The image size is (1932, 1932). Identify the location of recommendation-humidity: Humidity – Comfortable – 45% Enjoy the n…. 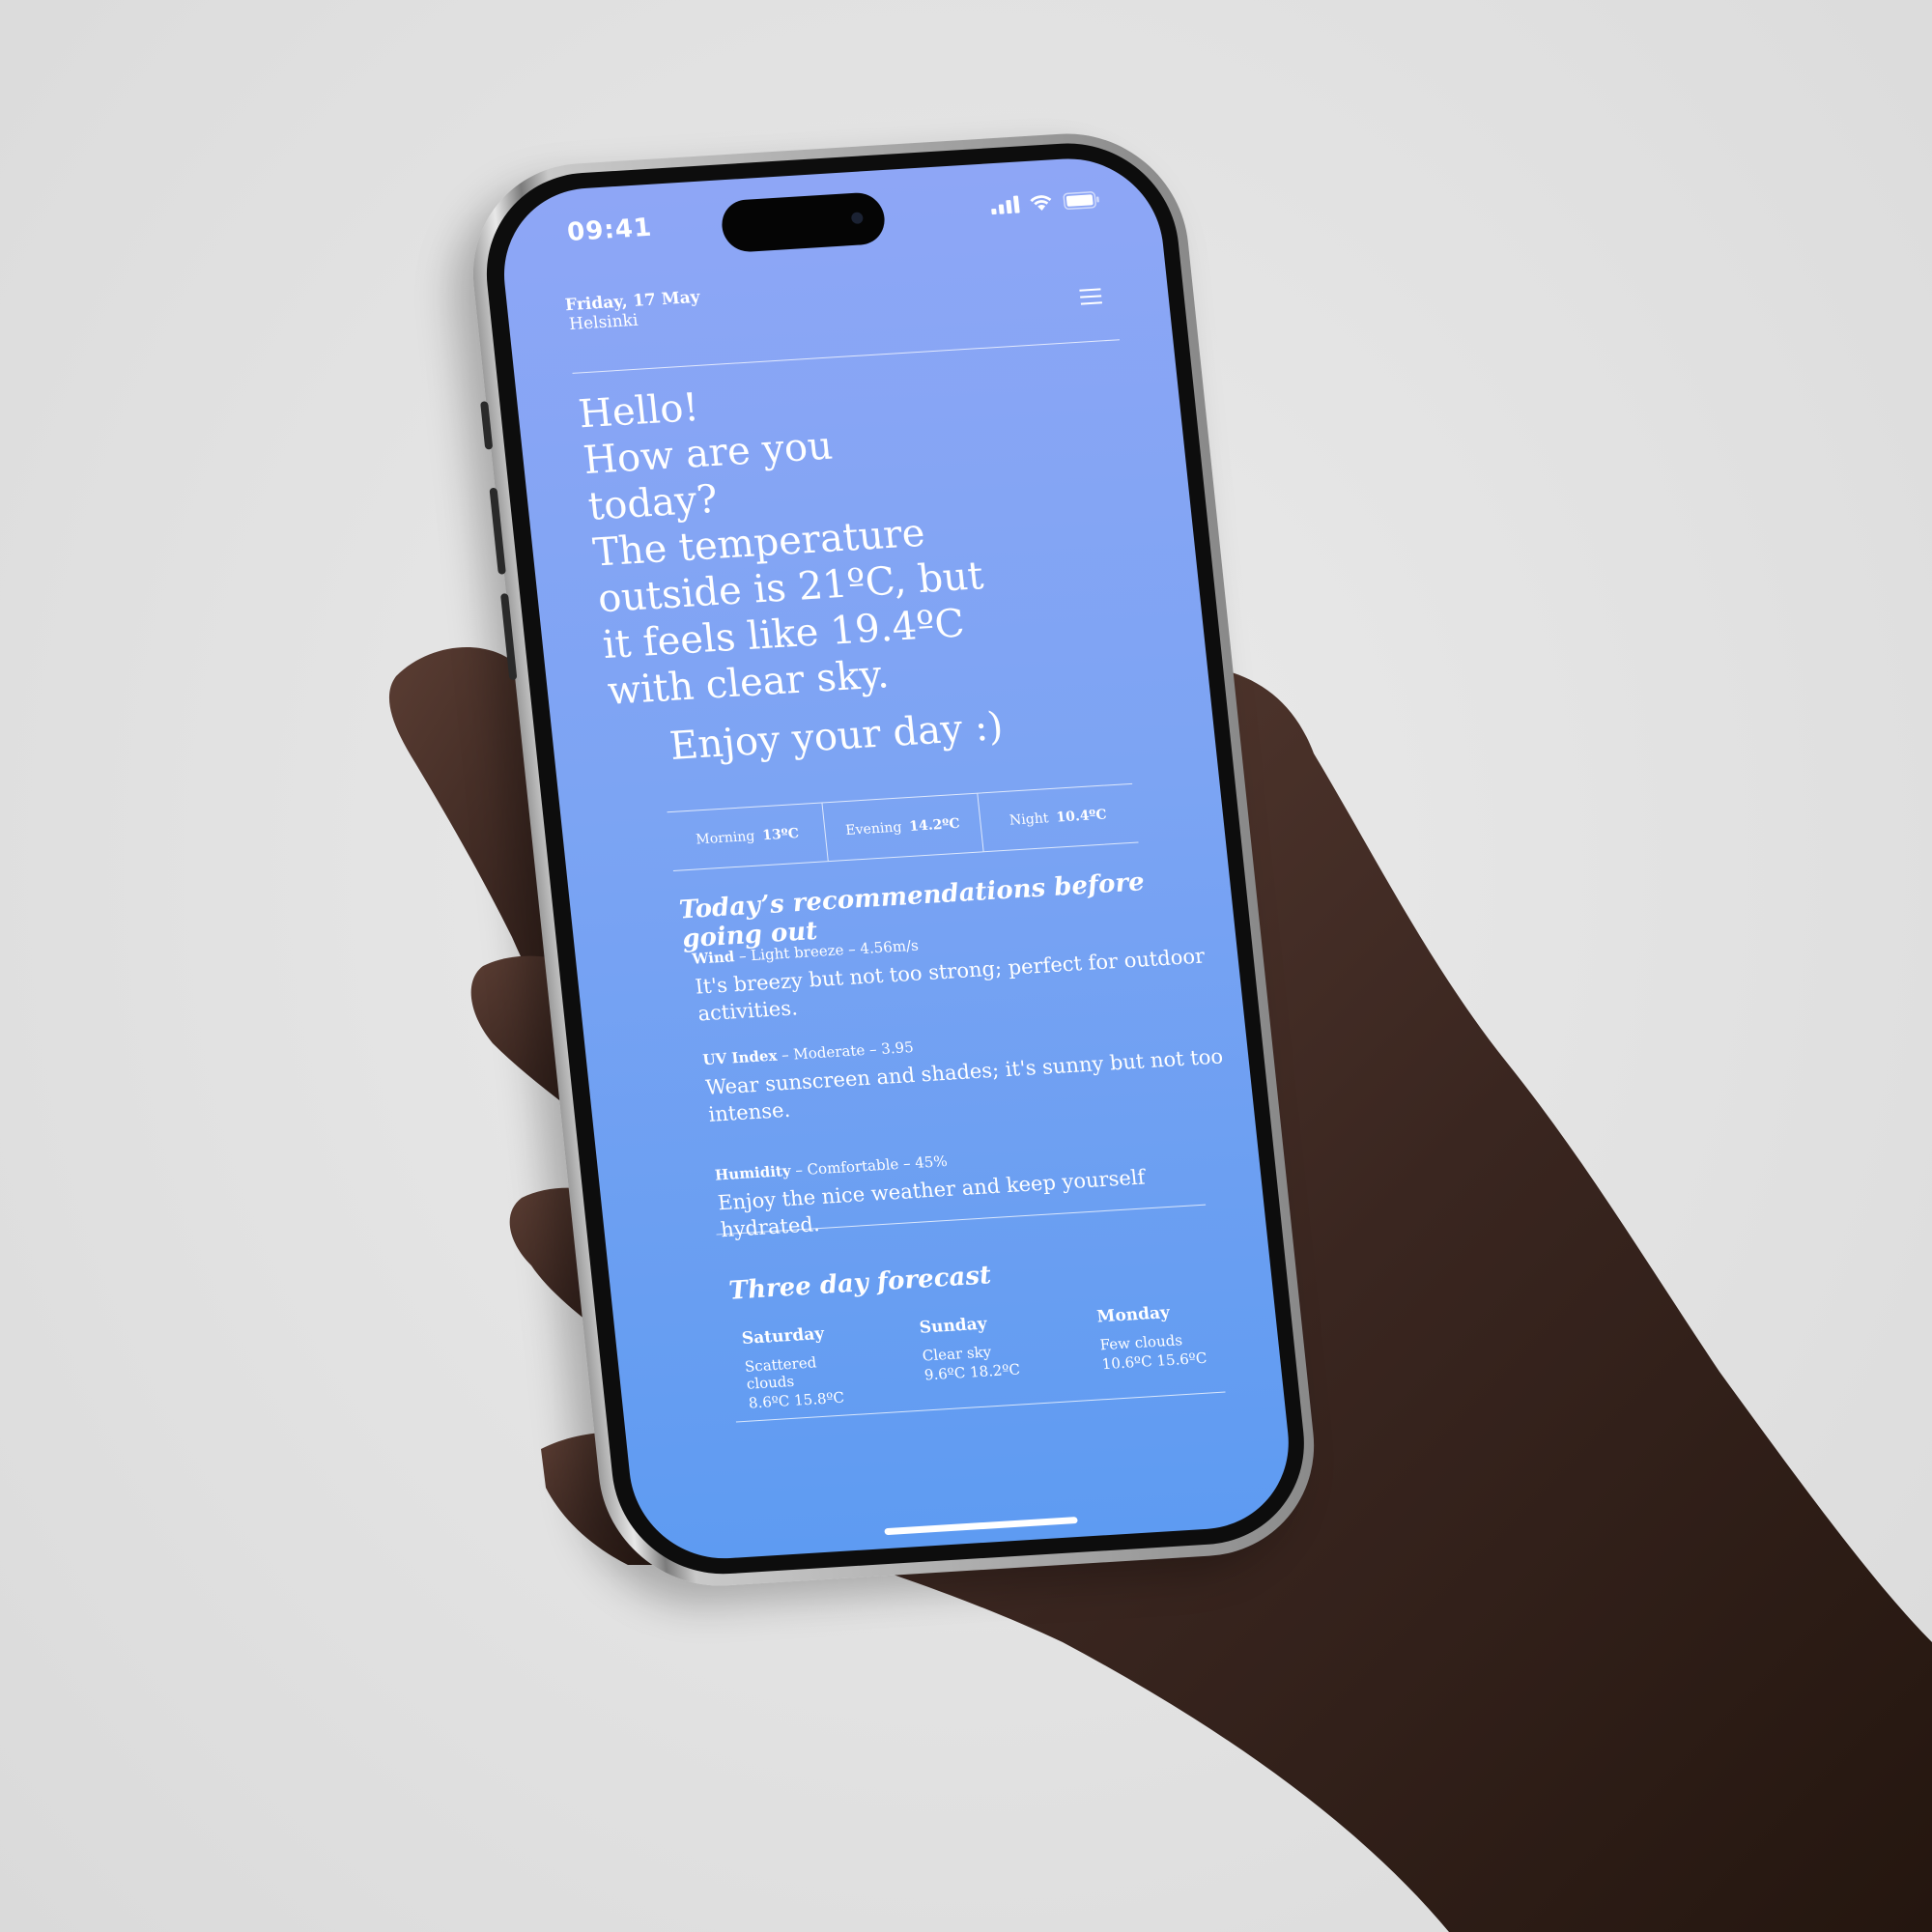
(978, 1189).